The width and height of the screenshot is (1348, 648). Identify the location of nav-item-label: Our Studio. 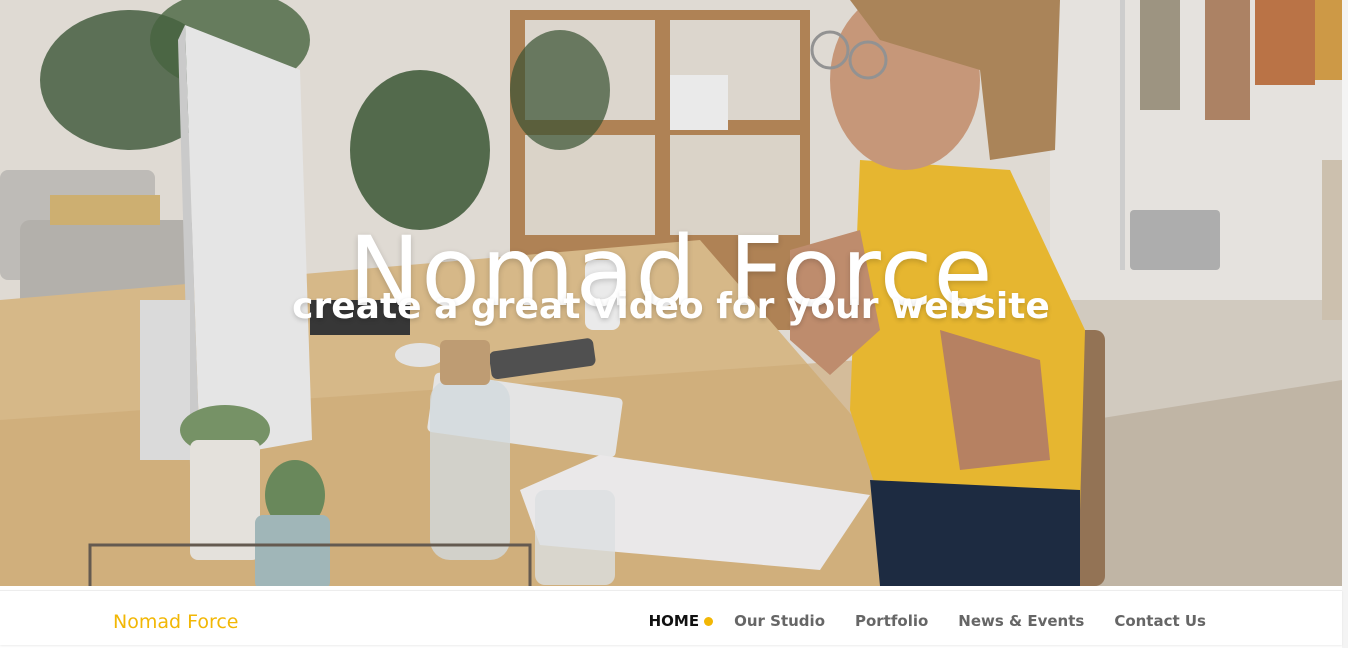
(779, 621).